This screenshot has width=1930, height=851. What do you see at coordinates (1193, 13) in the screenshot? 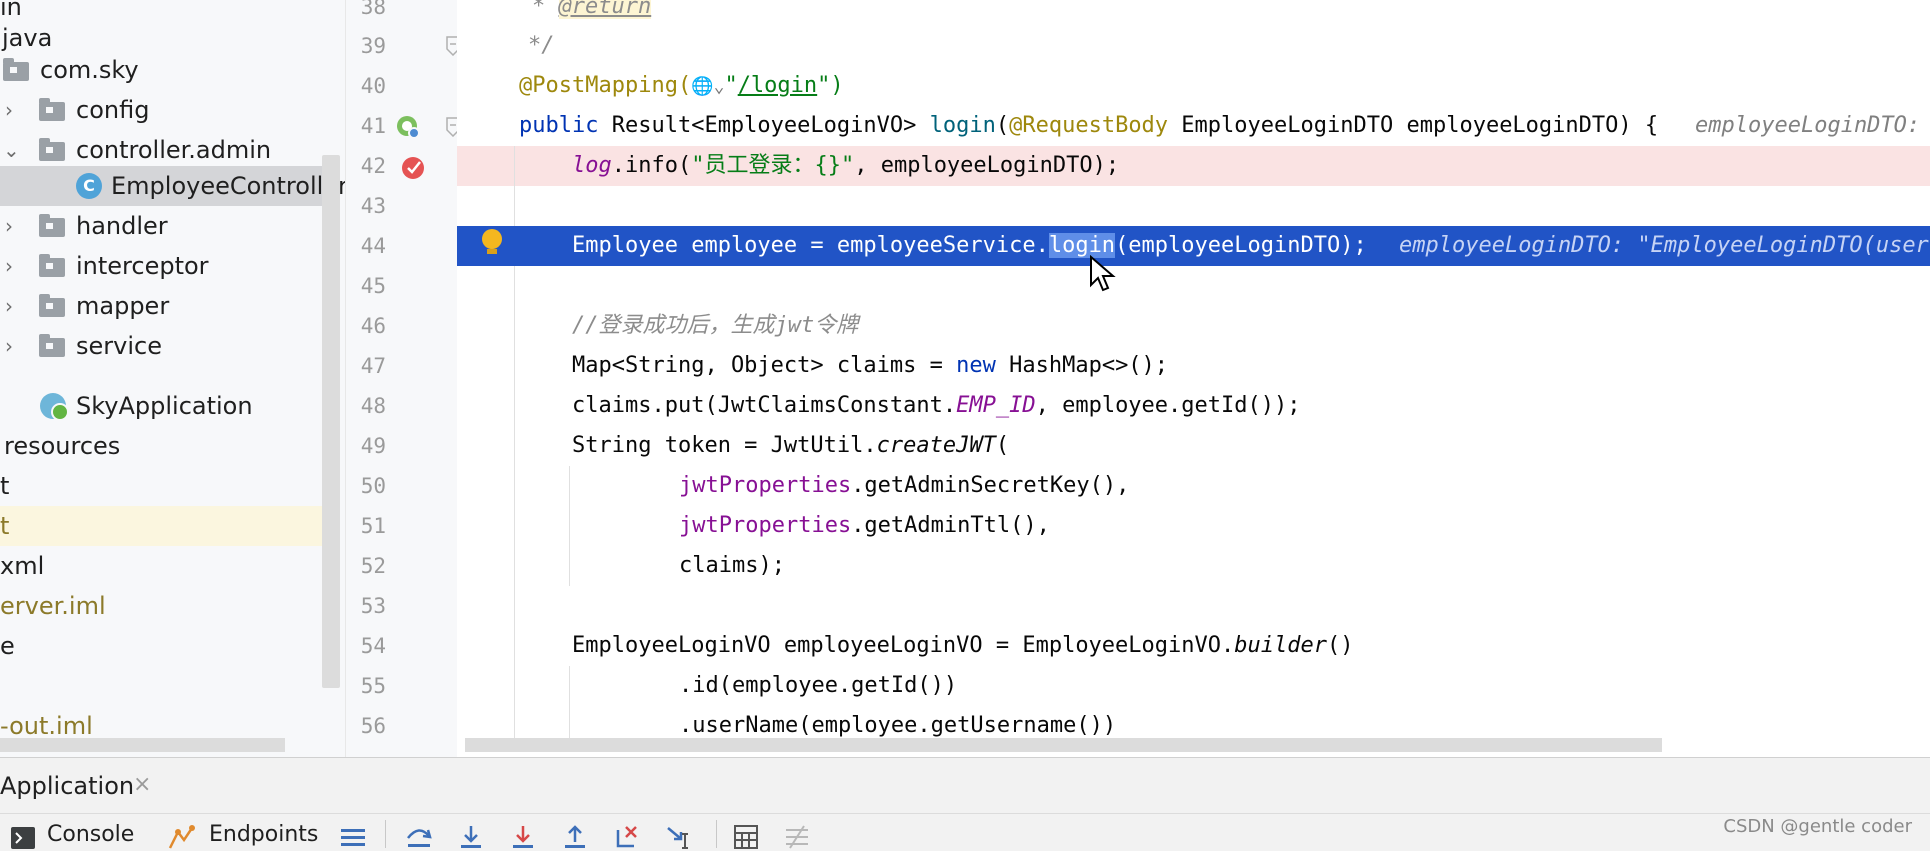
I see `code-line-38: * @return` at bounding box center [1193, 13].